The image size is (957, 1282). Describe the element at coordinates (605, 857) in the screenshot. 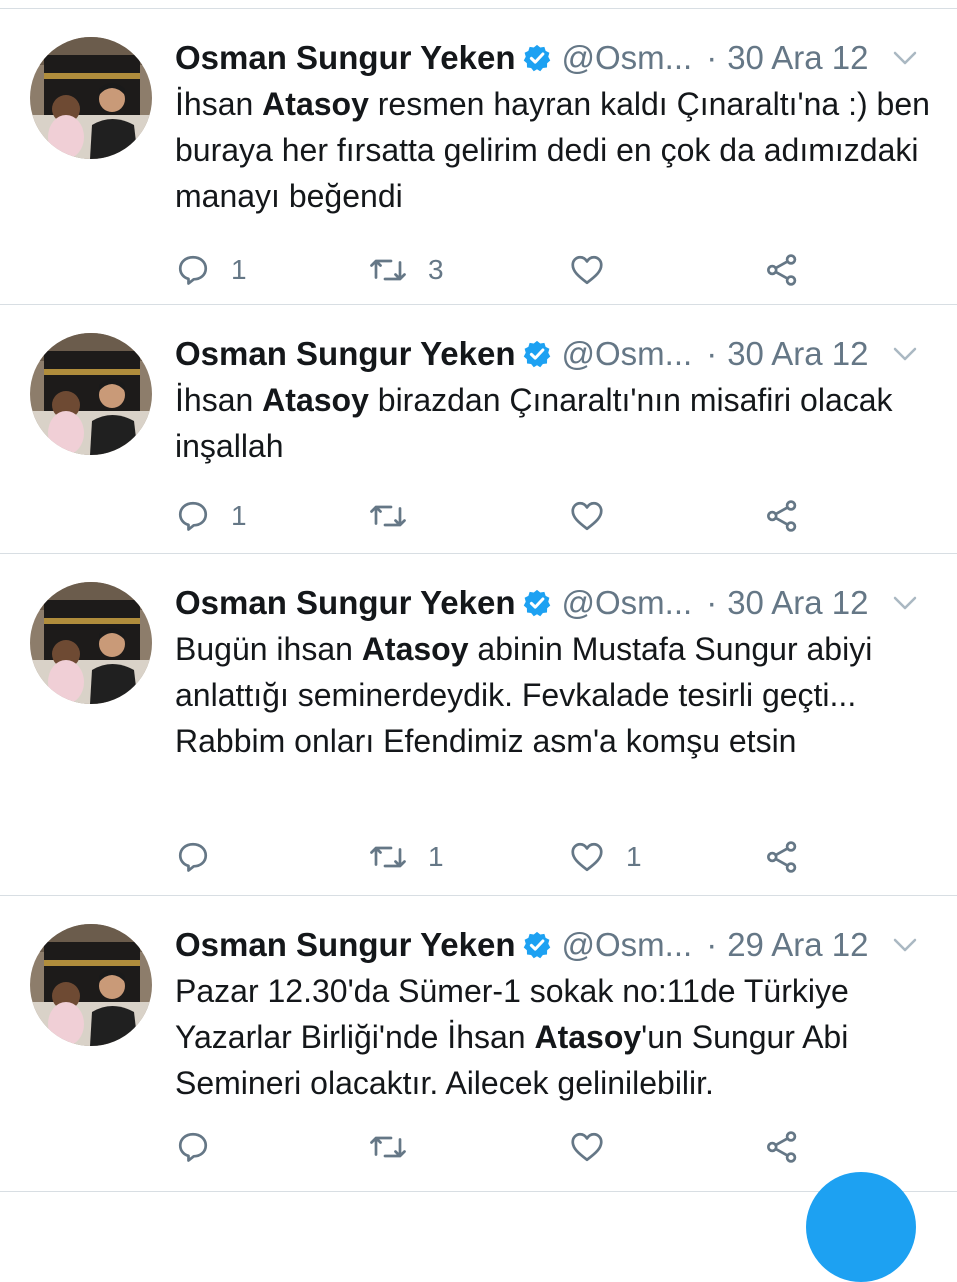

I see `like-button: 1` at that location.